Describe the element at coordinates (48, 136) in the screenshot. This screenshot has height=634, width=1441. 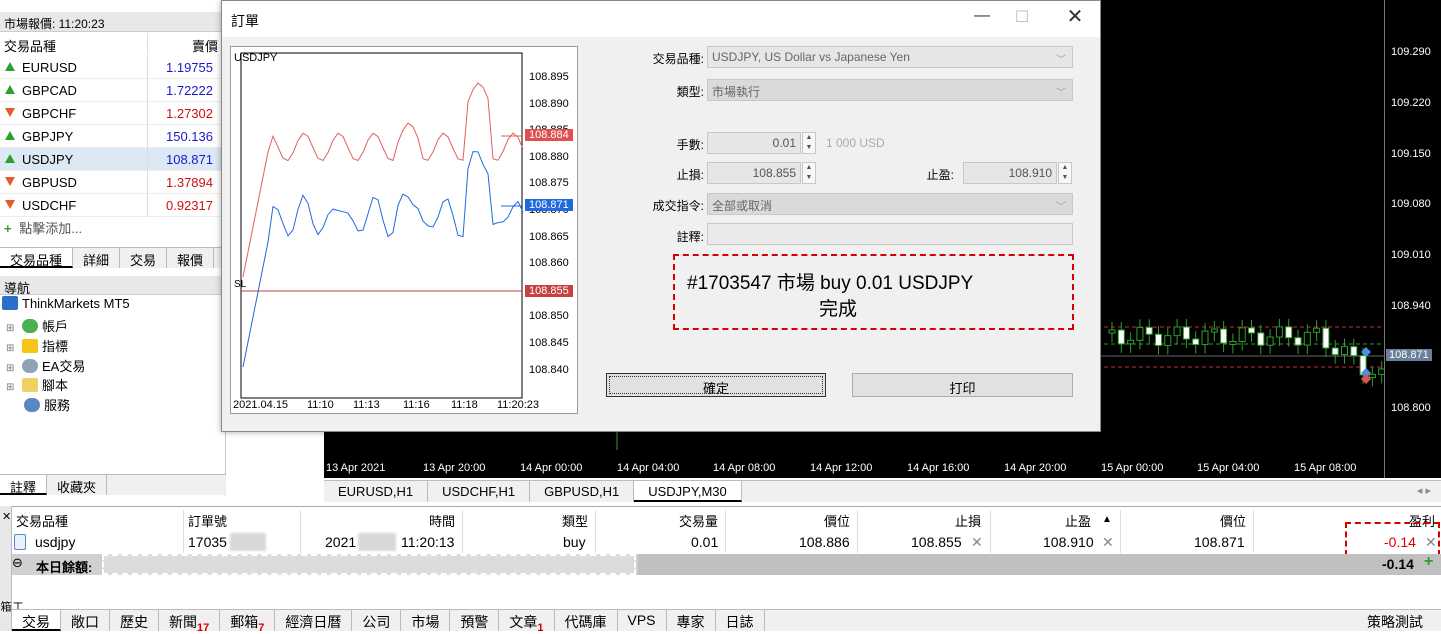
I see `row-symbol: GBPJPY` at that location.